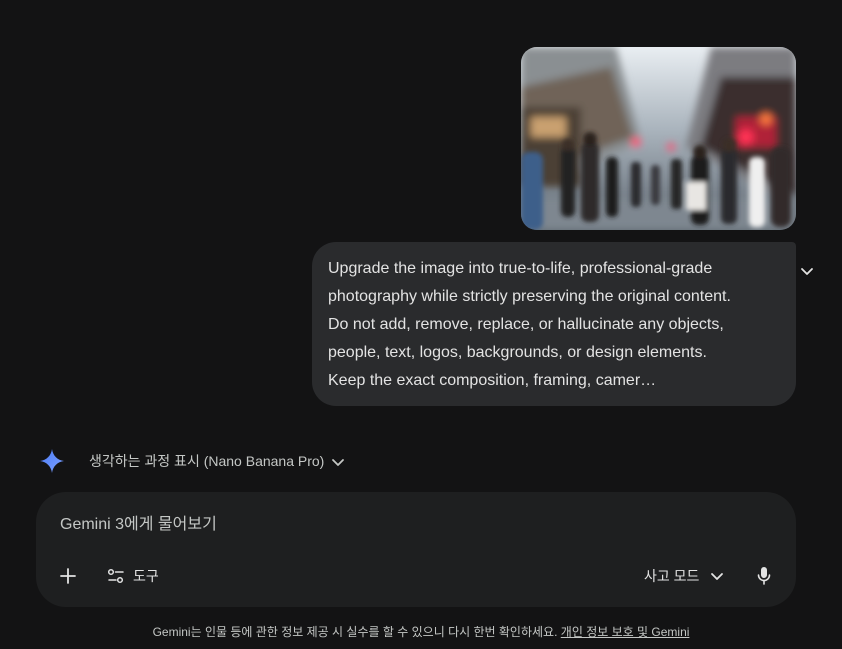 The height and width of the screenshot is (649, 842). I want to click on thinking-expand-button, so click(338, 462).